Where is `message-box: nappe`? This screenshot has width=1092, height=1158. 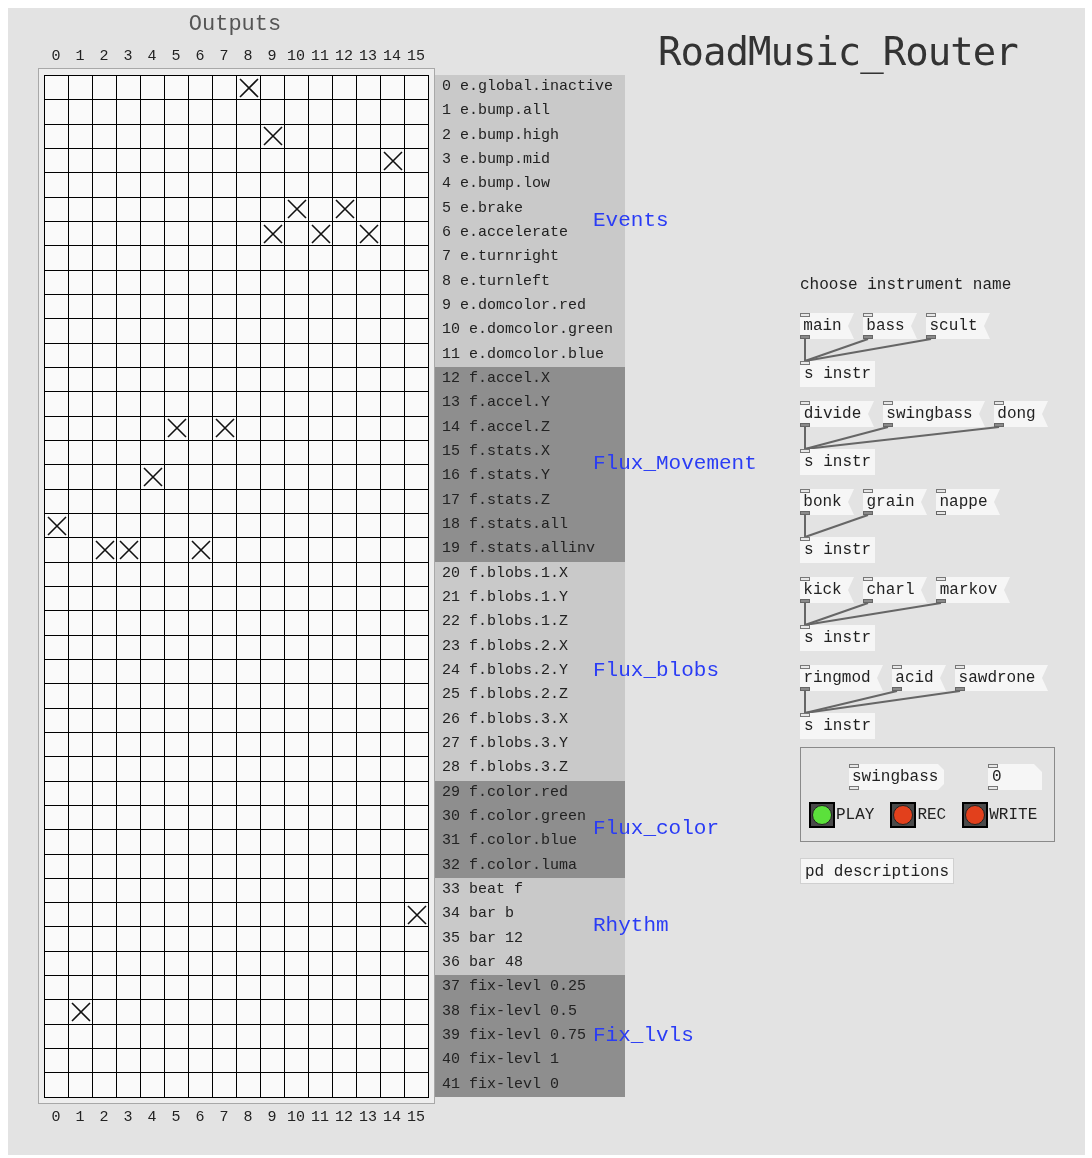 message-box: nappe is located at coordinates (968, 502).